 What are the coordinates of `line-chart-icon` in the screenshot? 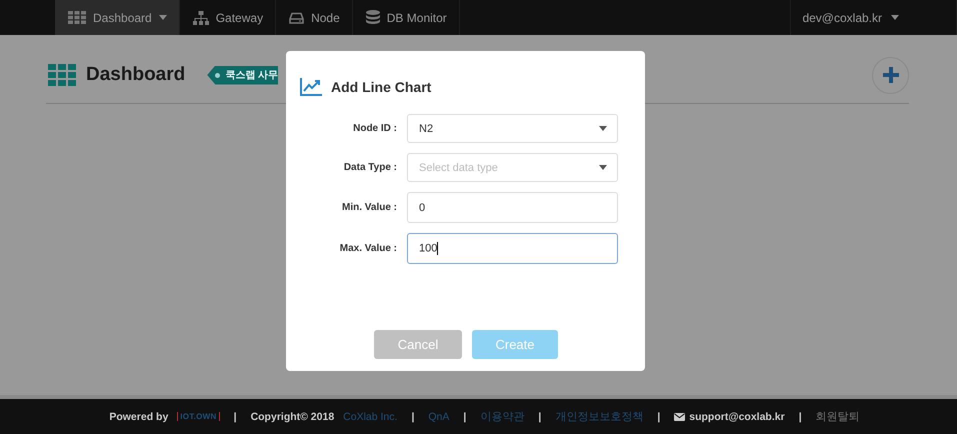 It's located at (311, 87).